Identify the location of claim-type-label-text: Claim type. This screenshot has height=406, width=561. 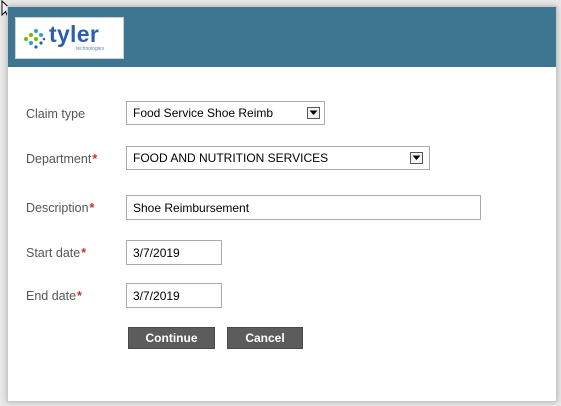
(56, 114).